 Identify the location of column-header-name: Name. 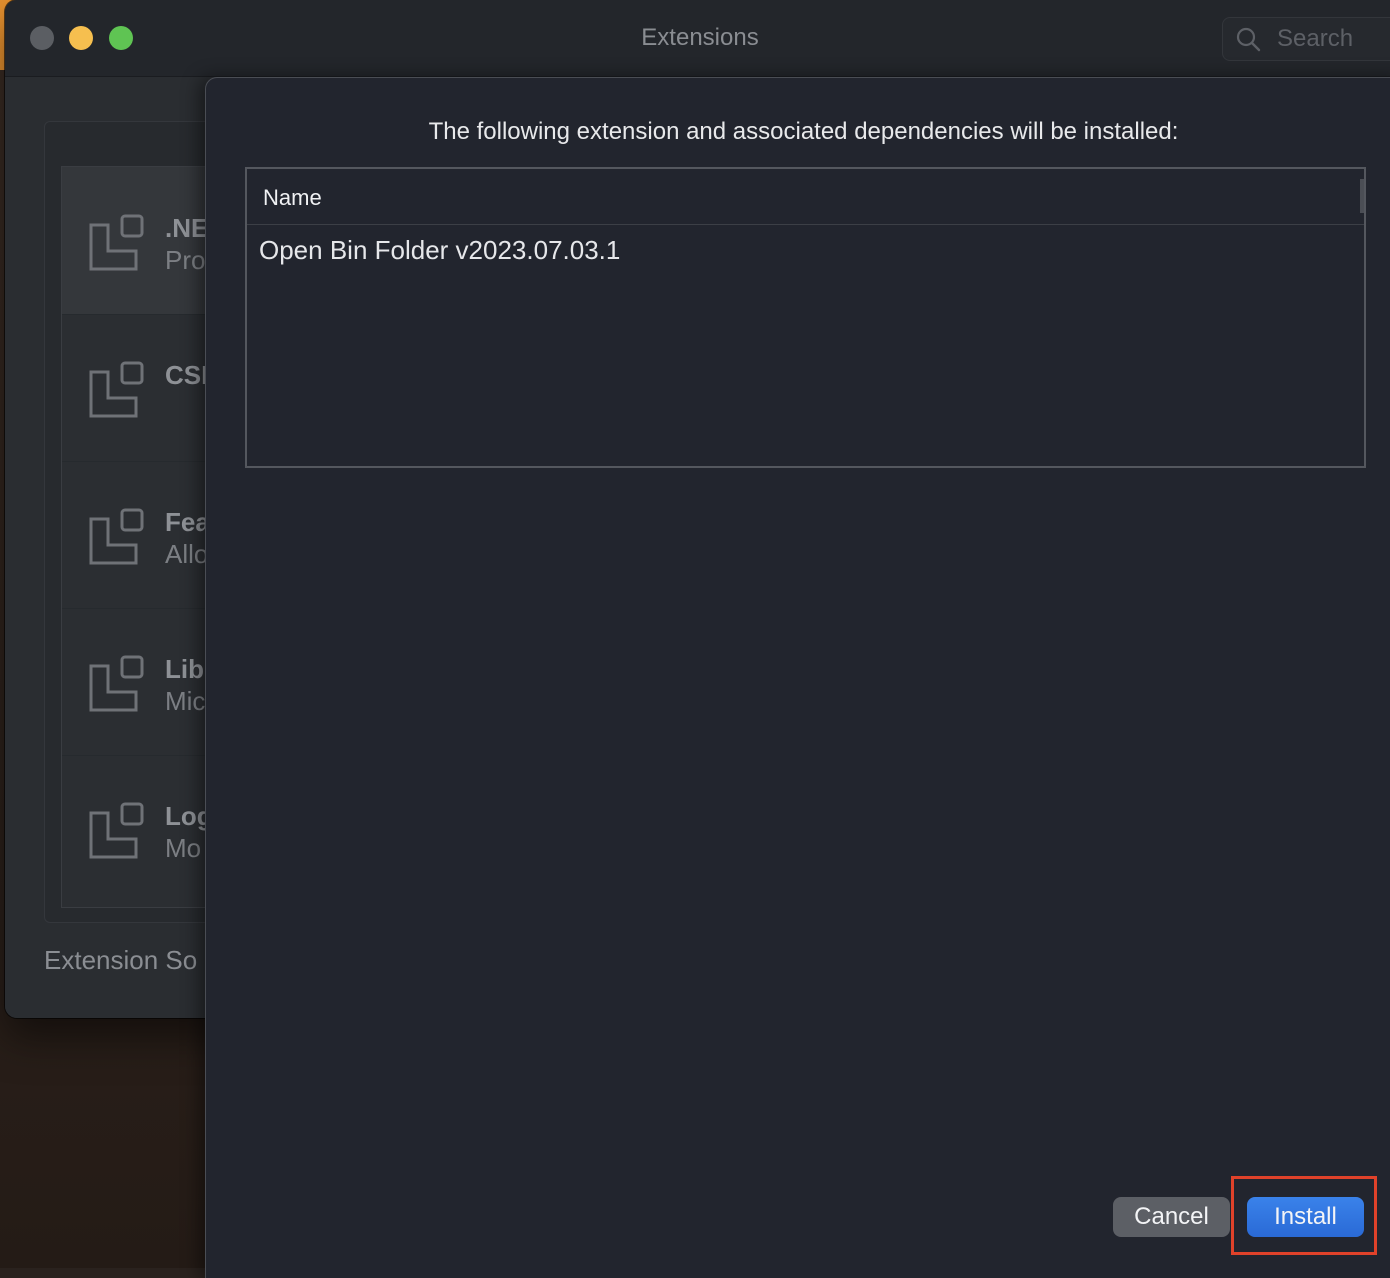
(292, 198).